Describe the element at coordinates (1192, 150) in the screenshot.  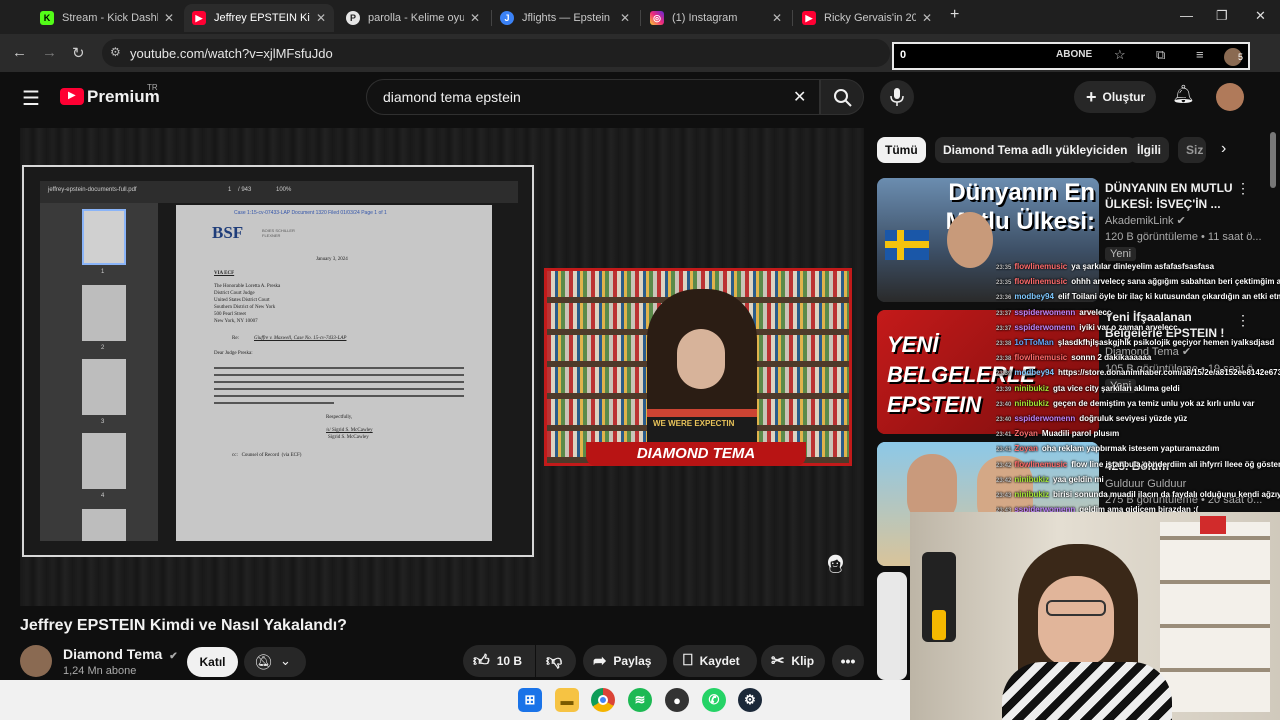
I see `chip-for-you: Siz` at that location.